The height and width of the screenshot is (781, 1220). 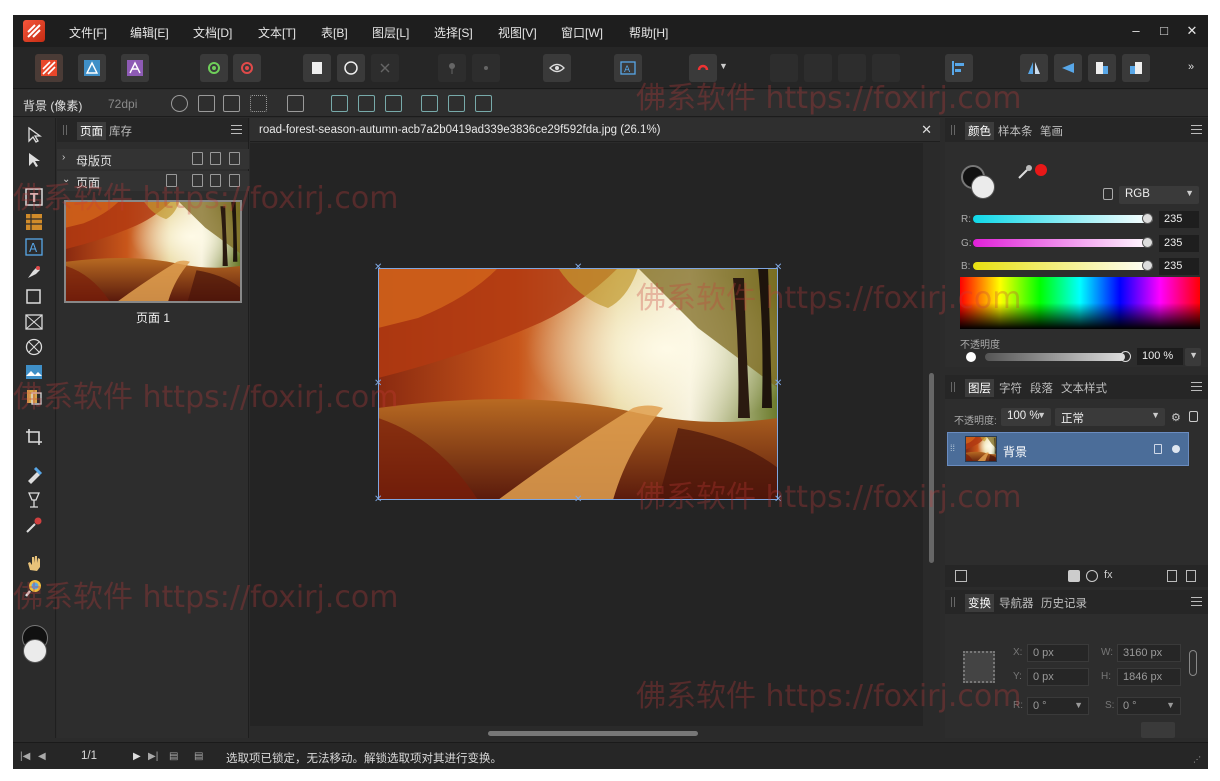 What do you see at coordinates (234, 180) in the screenshot?
I see `delete-page-icon` at bounding box center [234, 180].